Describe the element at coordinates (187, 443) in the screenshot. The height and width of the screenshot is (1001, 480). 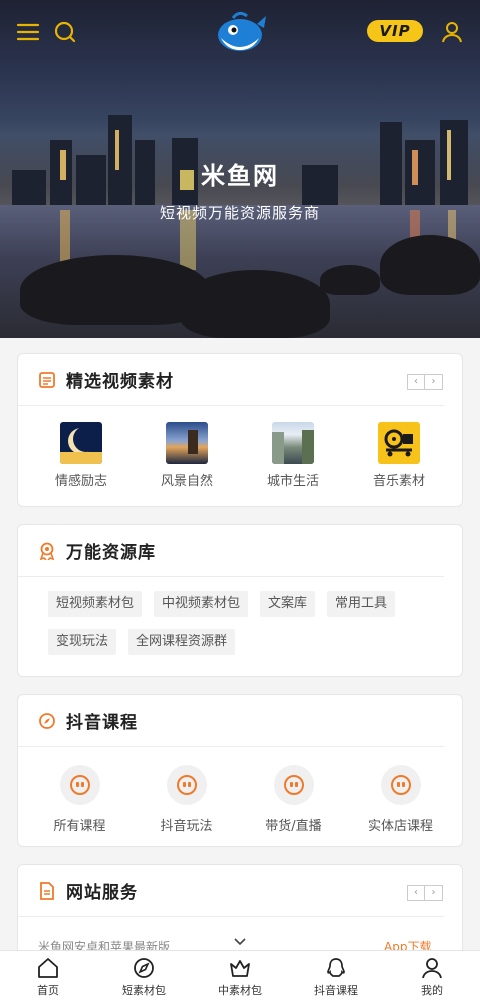
I see `landscape-thumb` at that location.